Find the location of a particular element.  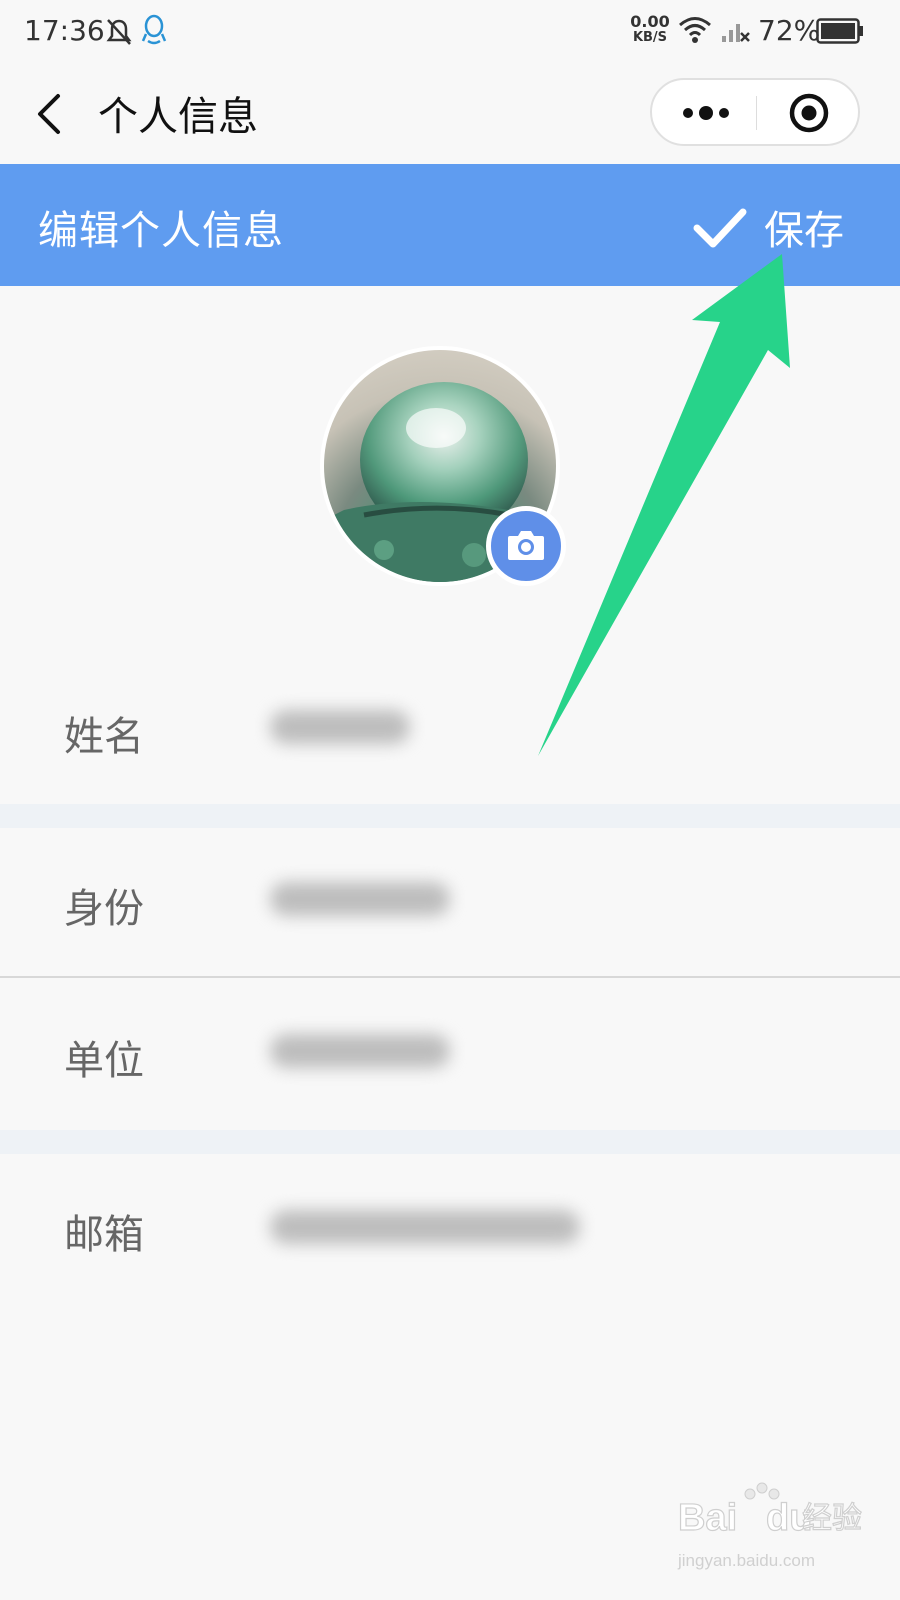

field-label-name: 姓名 is located at coordinates (104, 737).